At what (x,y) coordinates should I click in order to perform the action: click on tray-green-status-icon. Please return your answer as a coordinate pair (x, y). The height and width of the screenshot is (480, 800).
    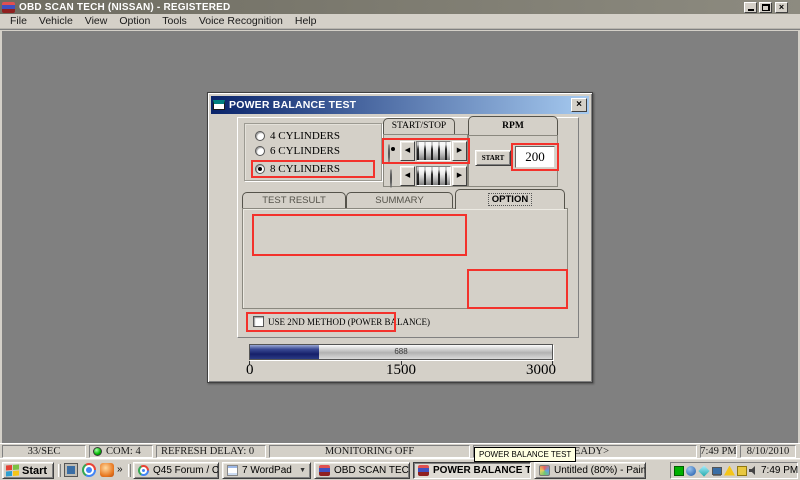
    Looking at the image, I should click on (679, 470).